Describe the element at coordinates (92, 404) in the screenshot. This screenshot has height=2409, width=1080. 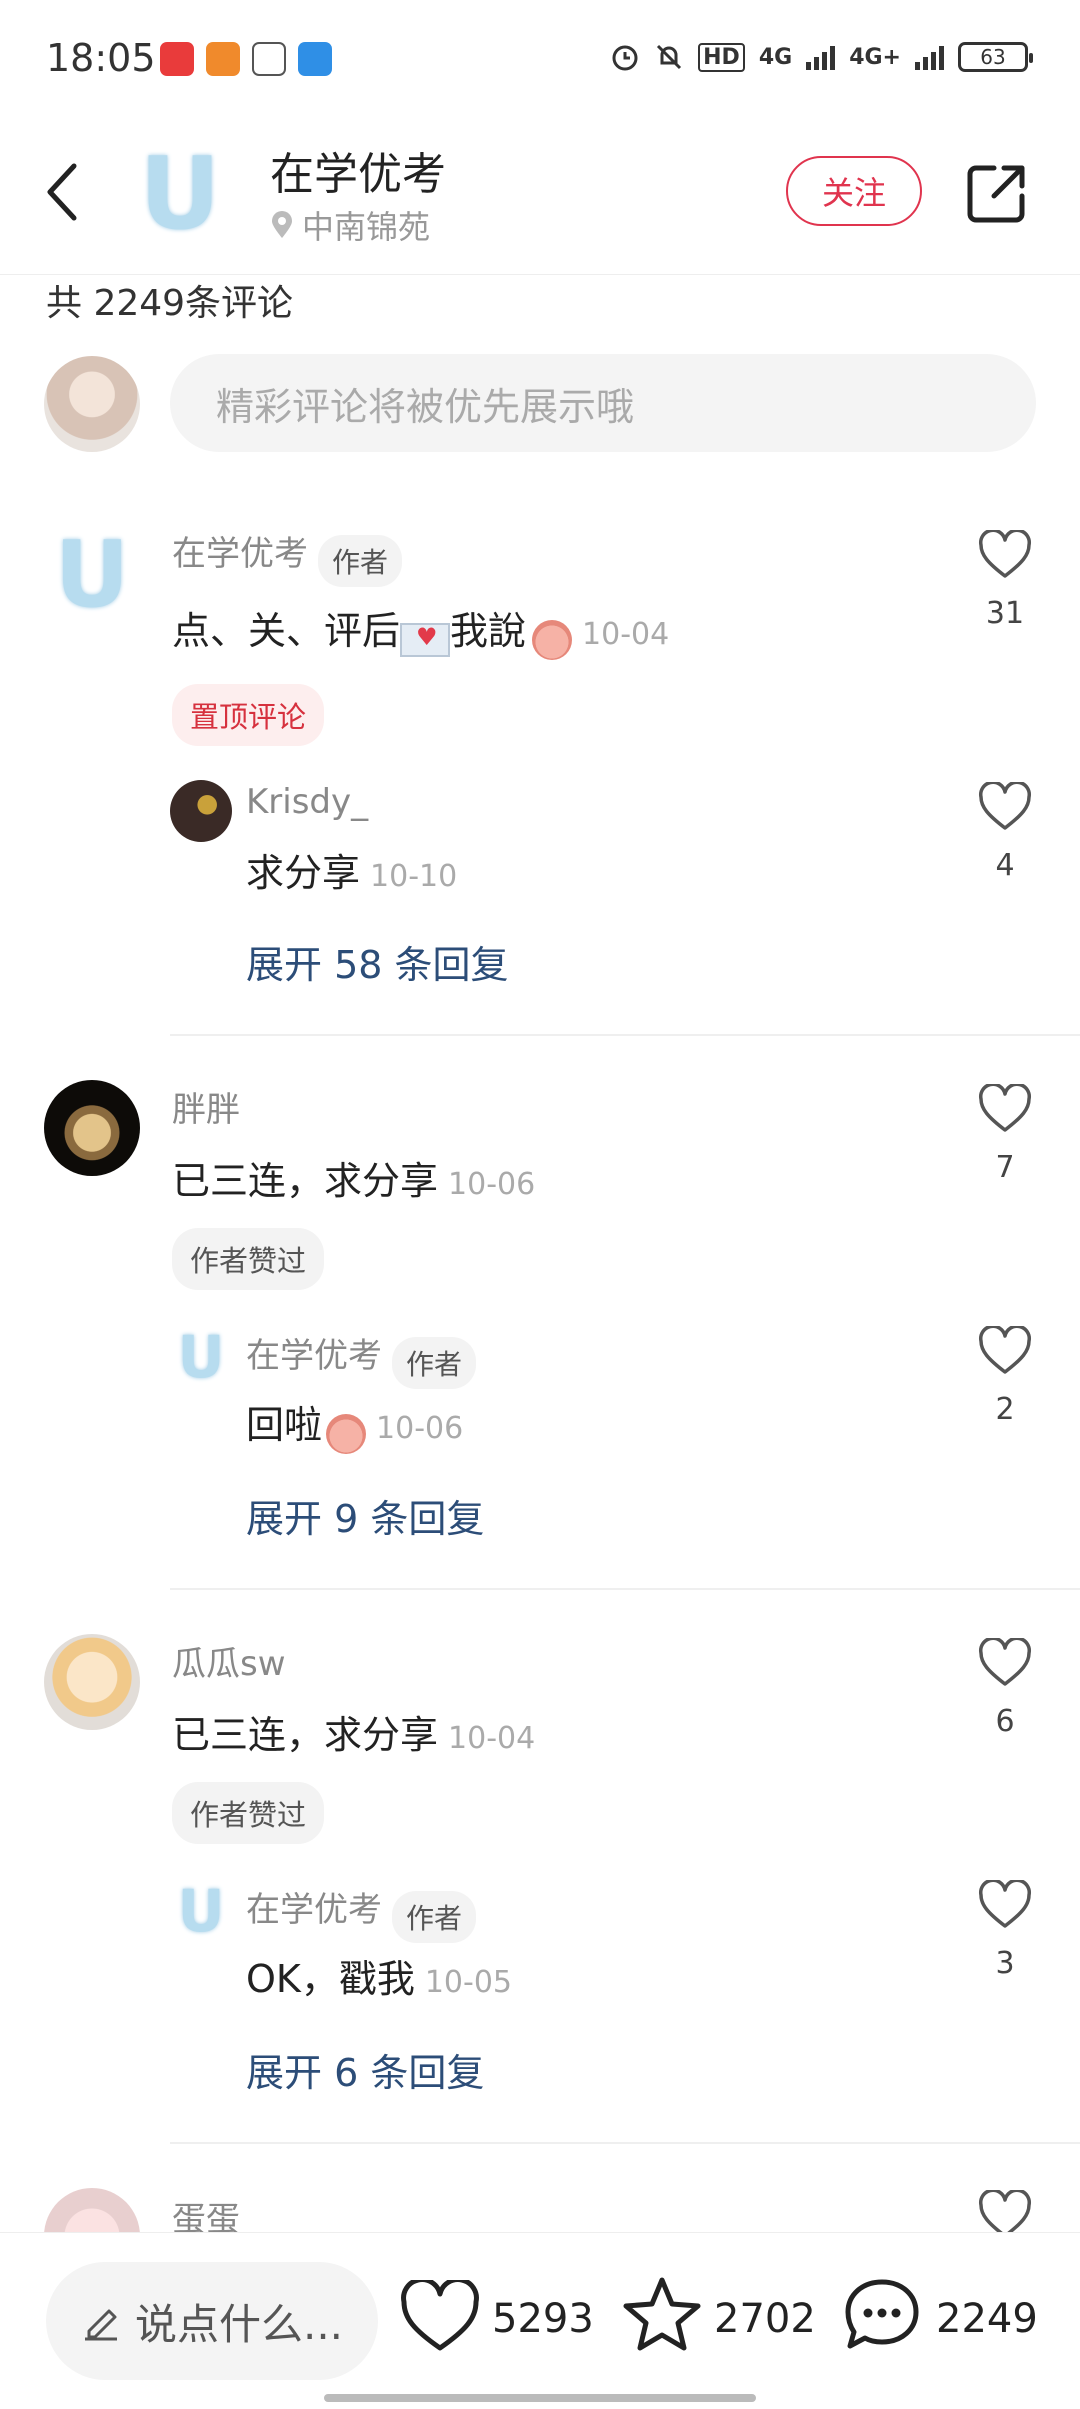
I see `my-avatar` at that location.